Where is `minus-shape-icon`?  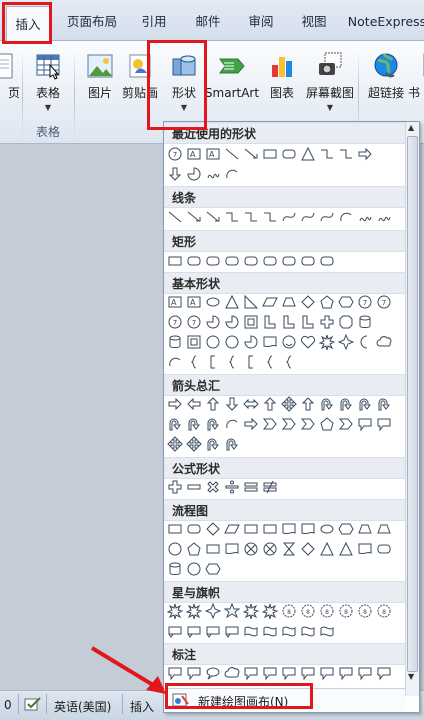
minus-shape-icon is located at coordinates (194, 487).